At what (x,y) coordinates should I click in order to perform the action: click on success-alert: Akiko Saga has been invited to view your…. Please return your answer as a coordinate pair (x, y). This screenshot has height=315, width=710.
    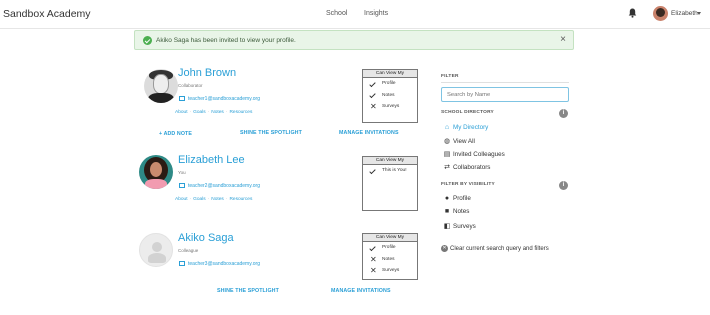
    Looking at the image, I should click on (354, 40).